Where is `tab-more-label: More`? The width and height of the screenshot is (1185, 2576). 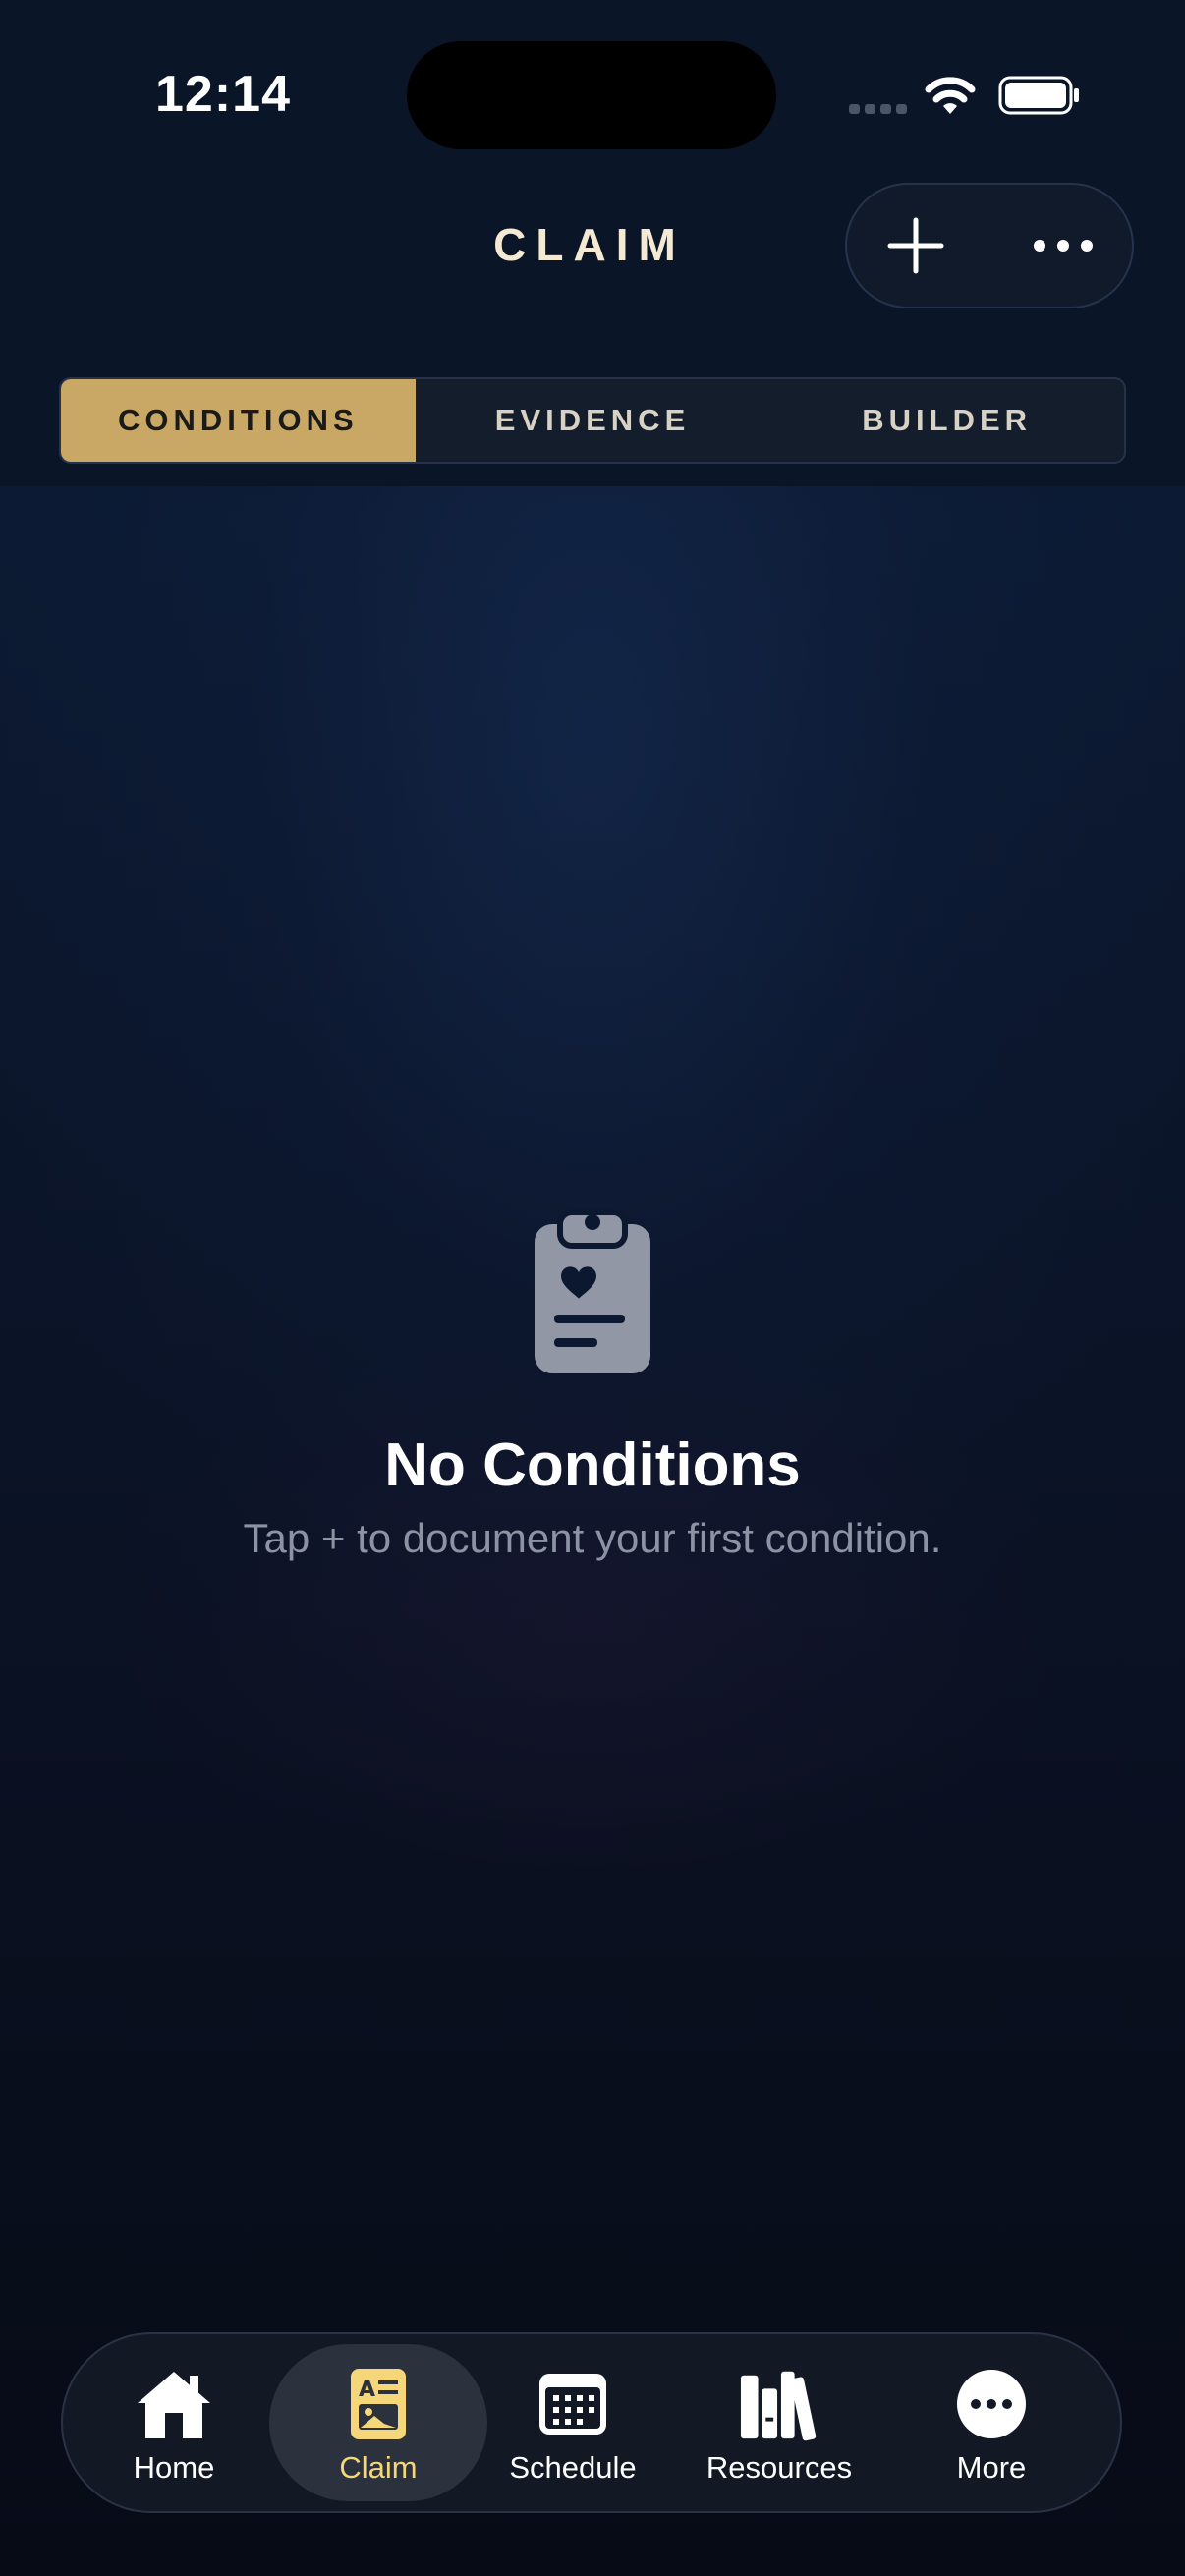 tab-more-label: More is located at coordinates (992, 2467).